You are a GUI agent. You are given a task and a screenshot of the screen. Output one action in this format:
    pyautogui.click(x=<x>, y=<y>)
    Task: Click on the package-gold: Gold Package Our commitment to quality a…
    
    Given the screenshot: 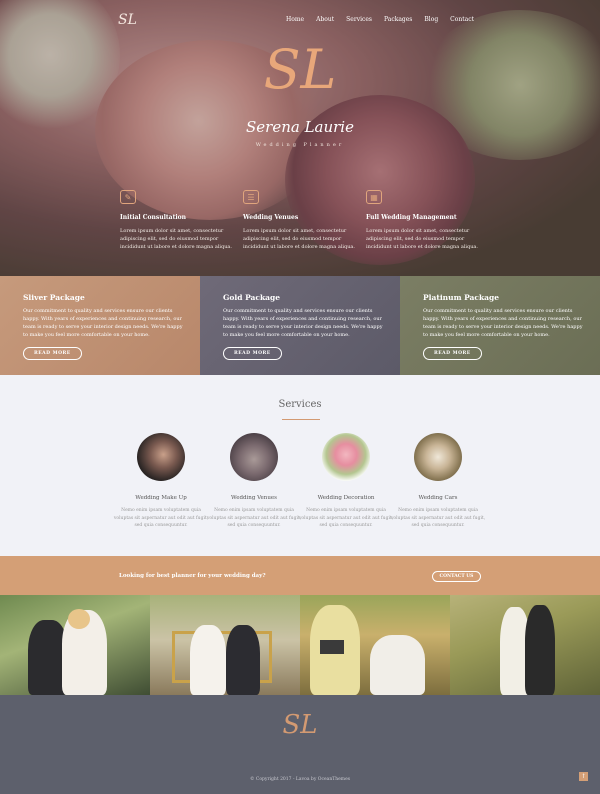 What is the action you would take?
    pyautogui.click(x=300, y=325)
    